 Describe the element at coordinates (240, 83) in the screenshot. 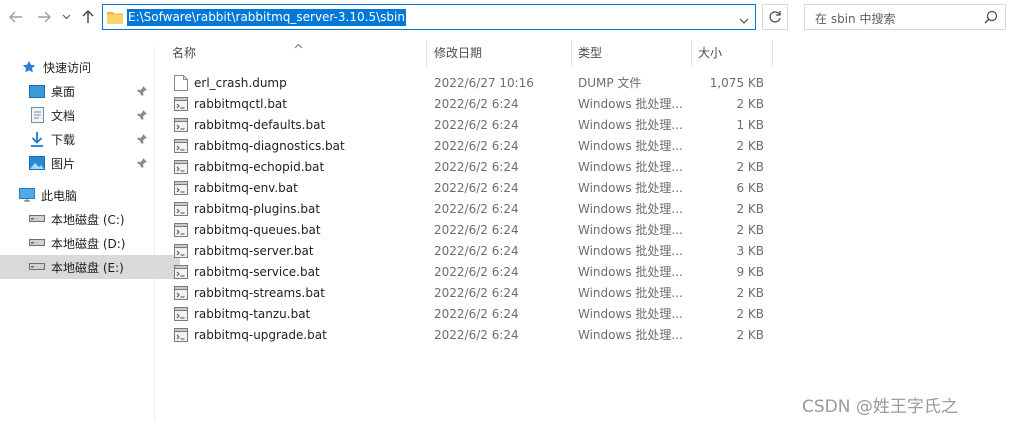

I see `file-name: erl_crash.dump` at that location.